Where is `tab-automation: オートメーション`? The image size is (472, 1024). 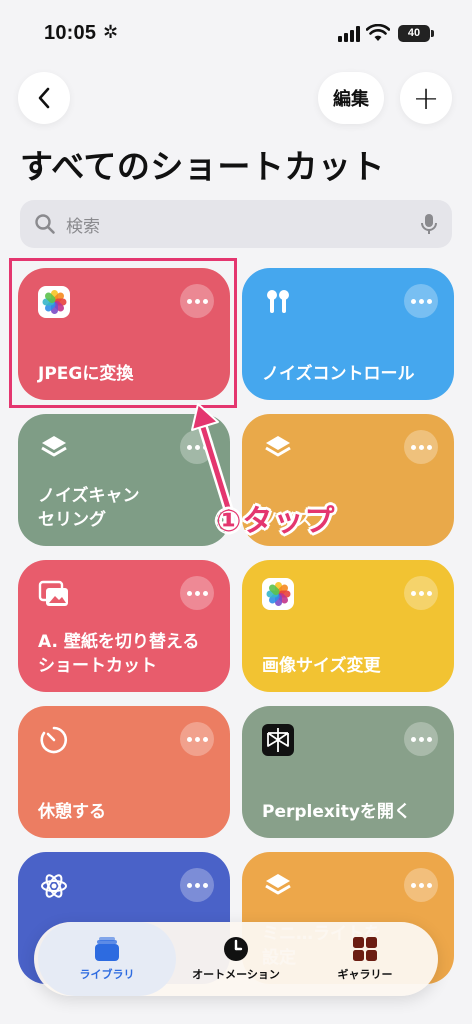 tab-automation: オートメーション is located at coordinates (236, 959).